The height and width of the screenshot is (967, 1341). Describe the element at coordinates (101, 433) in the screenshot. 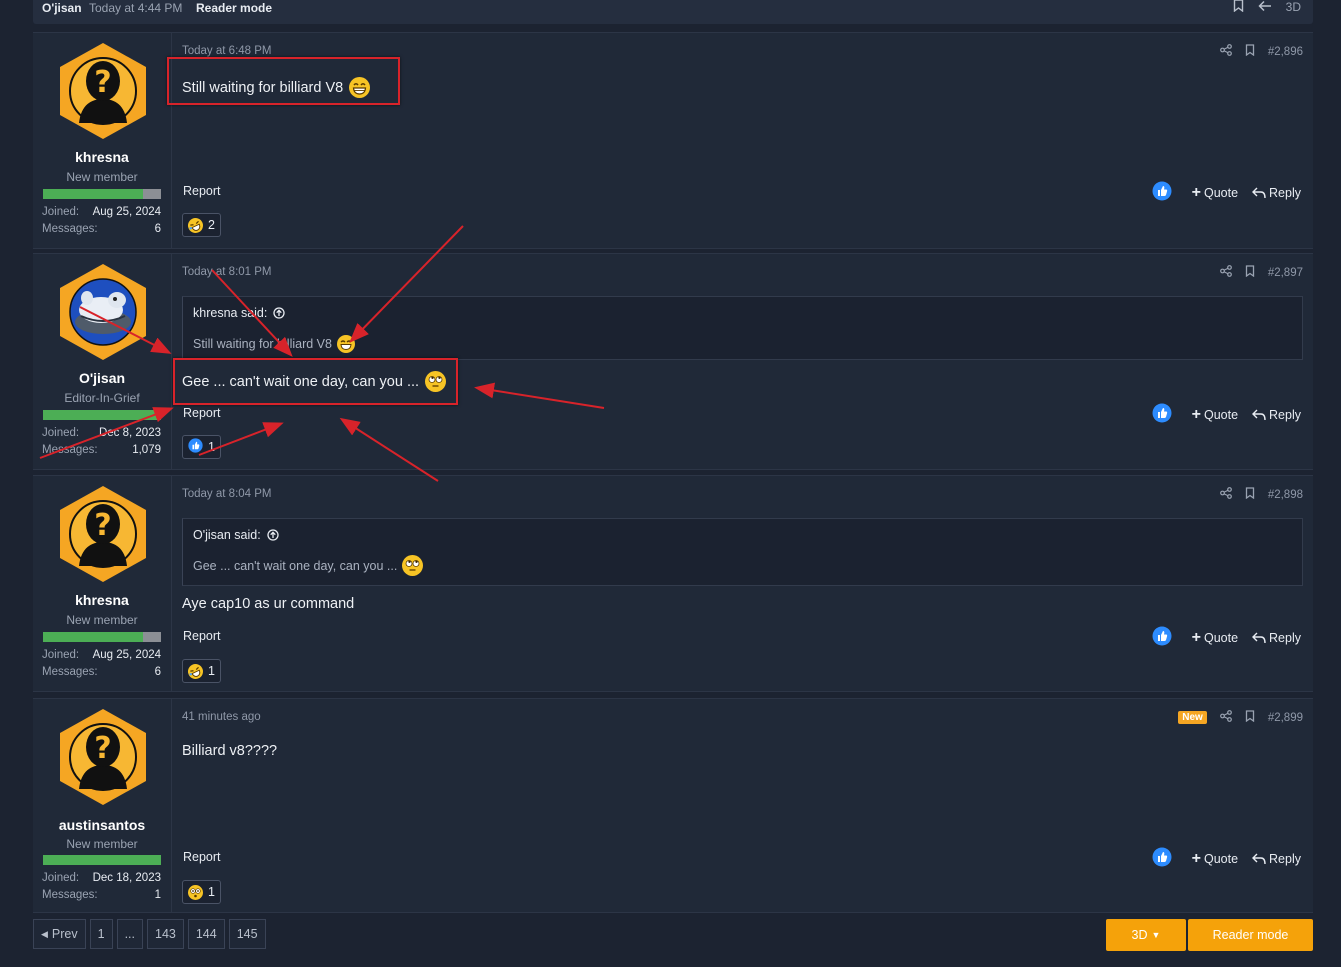

I see `joined-row: Joined: Dec 8, 2023` at that location.